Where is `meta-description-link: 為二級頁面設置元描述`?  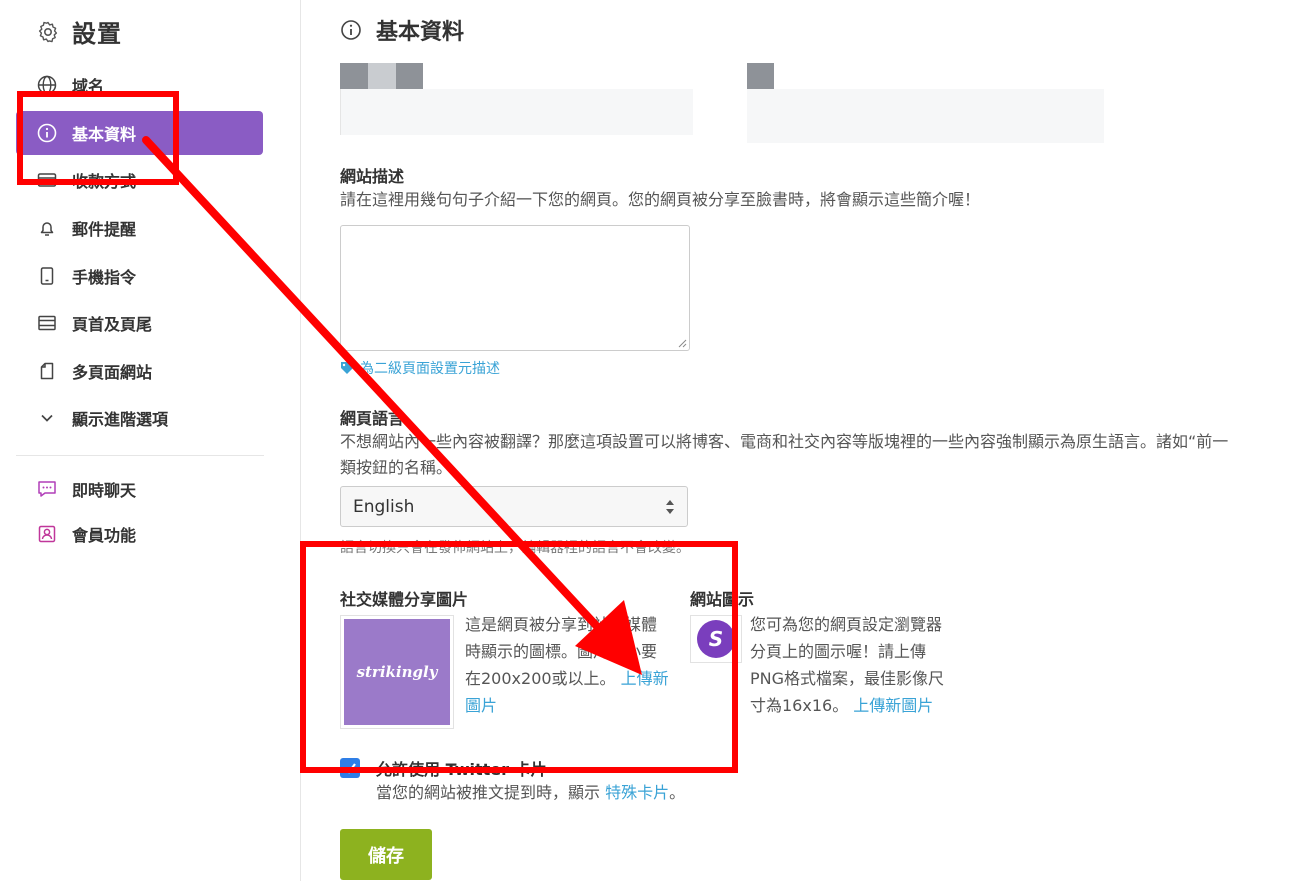
meta-description-link: 為二級頁面設置元描述 is located at coordinates (420, 368).